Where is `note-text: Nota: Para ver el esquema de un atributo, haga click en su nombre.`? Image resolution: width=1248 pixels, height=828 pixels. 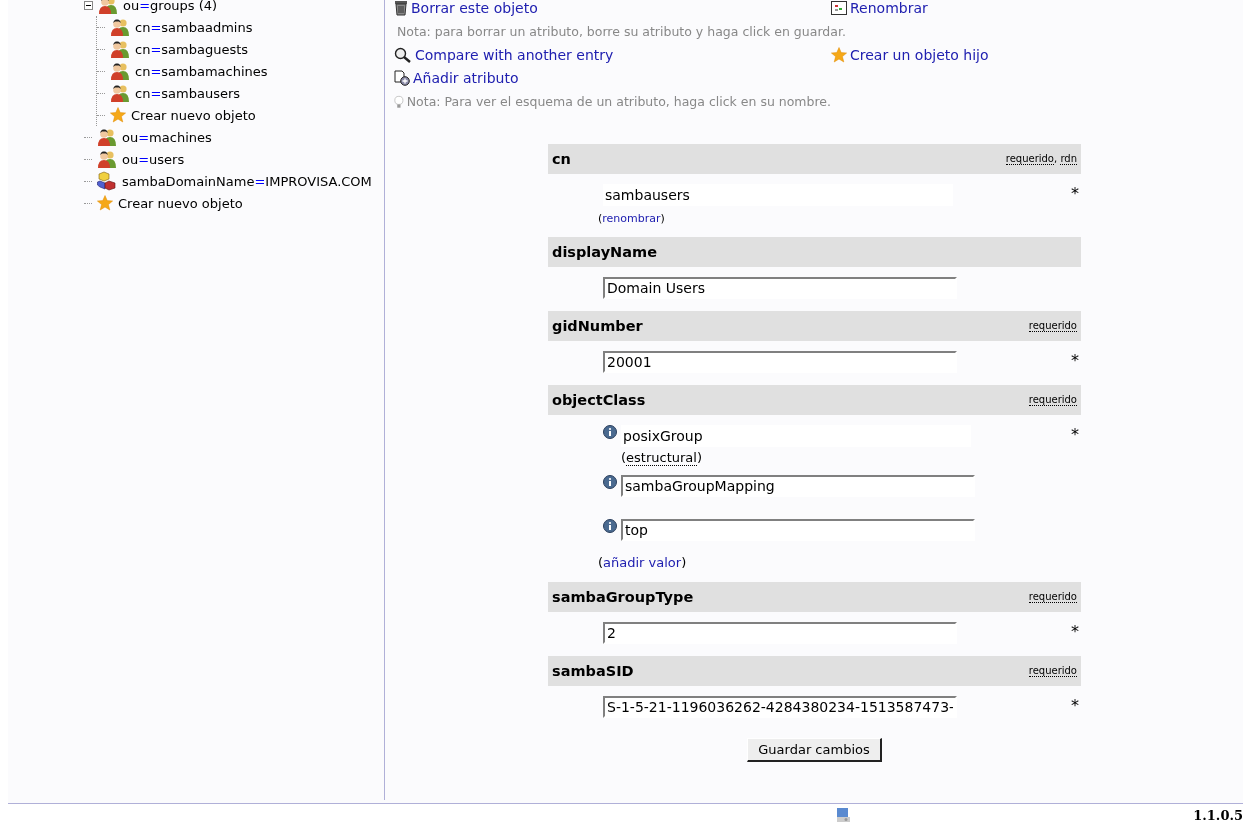 note-text: Nota: Para ver el esquema de un atributo, haga click en su nombre. is located at coordinates (618, 102).